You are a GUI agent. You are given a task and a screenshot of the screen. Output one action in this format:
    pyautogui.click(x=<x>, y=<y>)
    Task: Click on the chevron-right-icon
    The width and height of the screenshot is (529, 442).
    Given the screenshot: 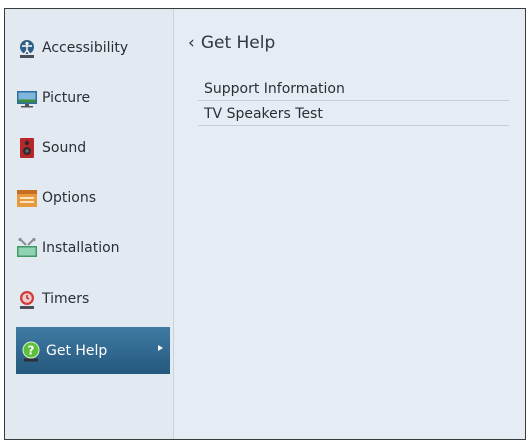 What is the action you would take?
    pyautogui.click(x=160, y=348)
    